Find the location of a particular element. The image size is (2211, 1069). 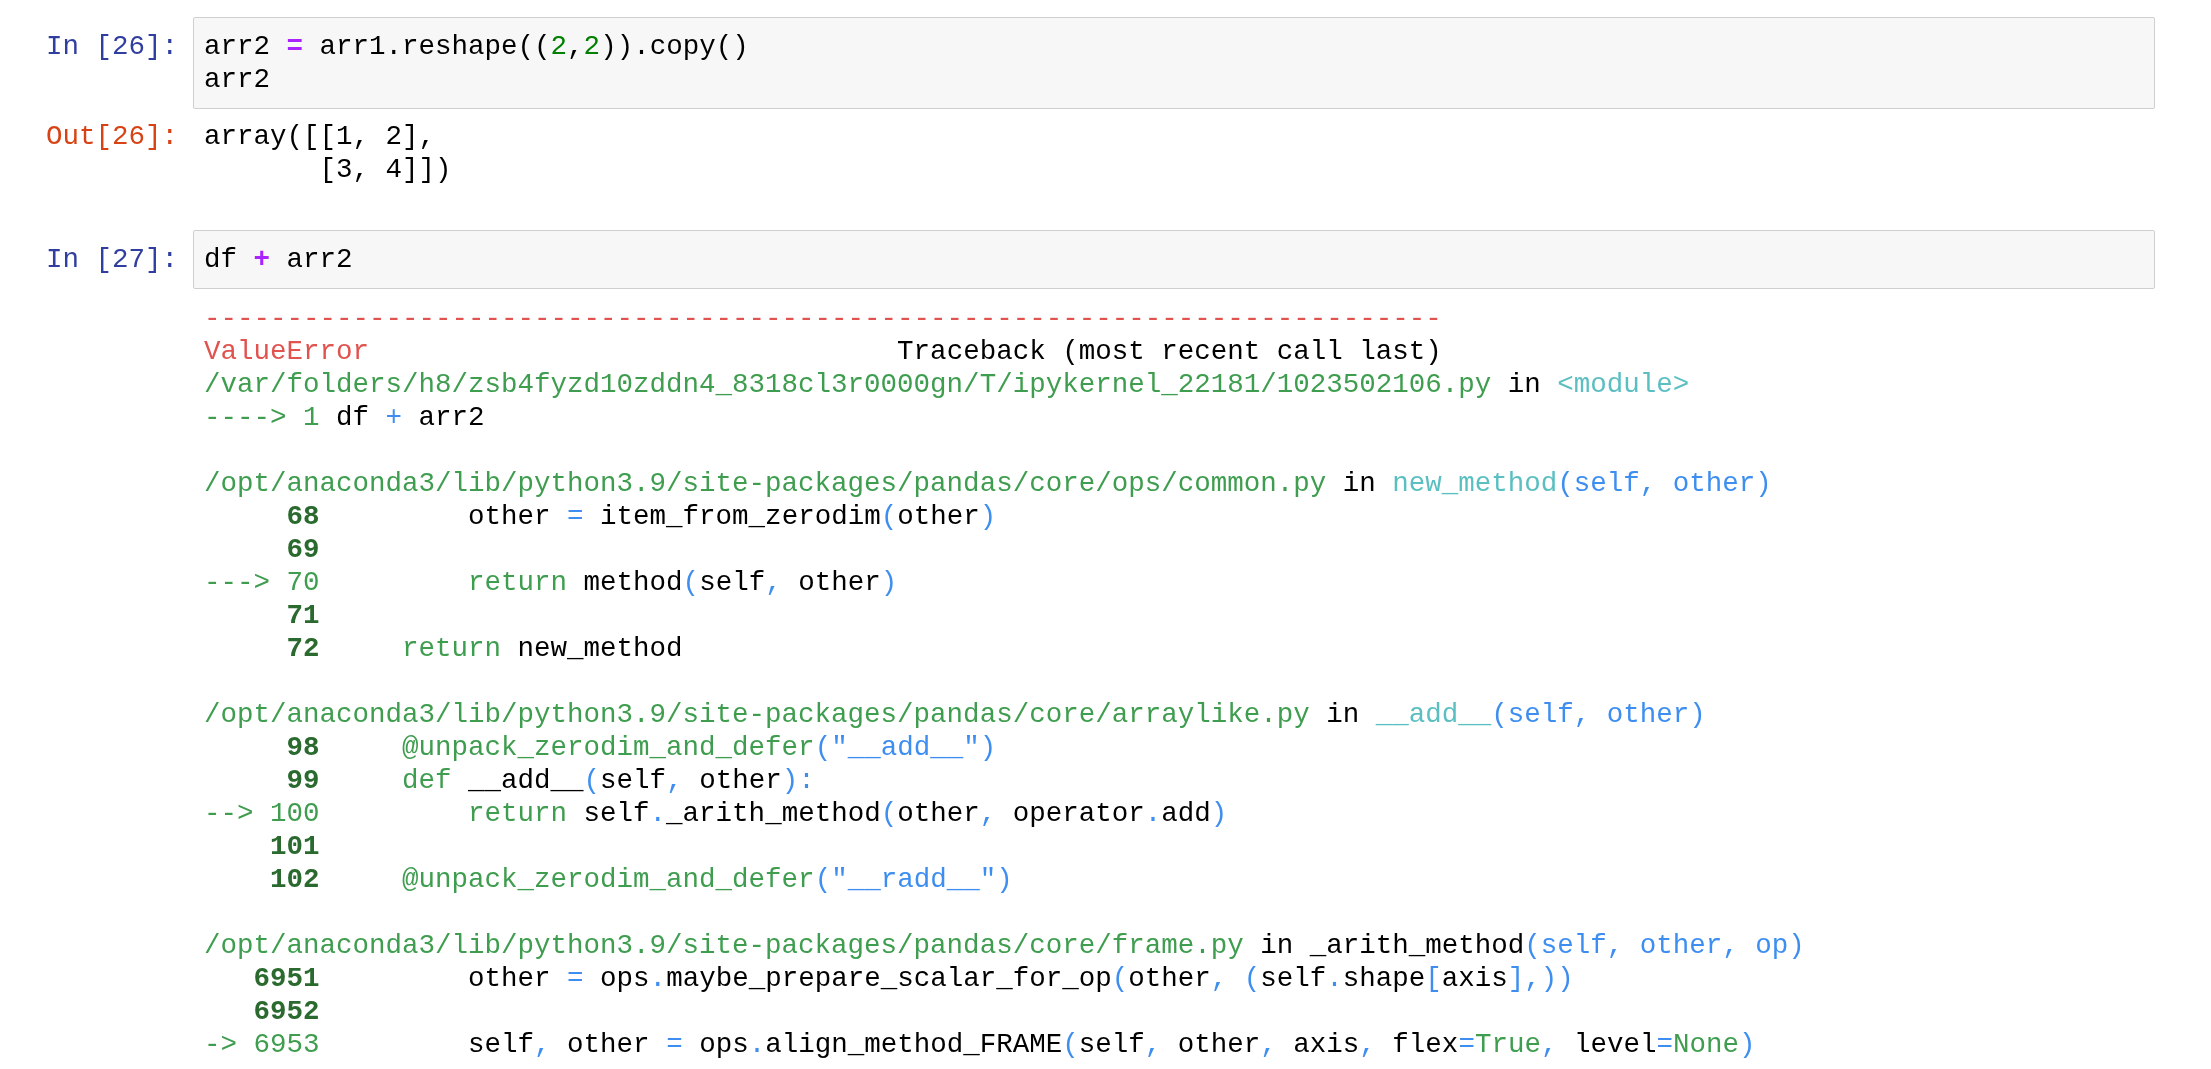

output-line: [3, 4]]) is located at coordinates (385, 169).